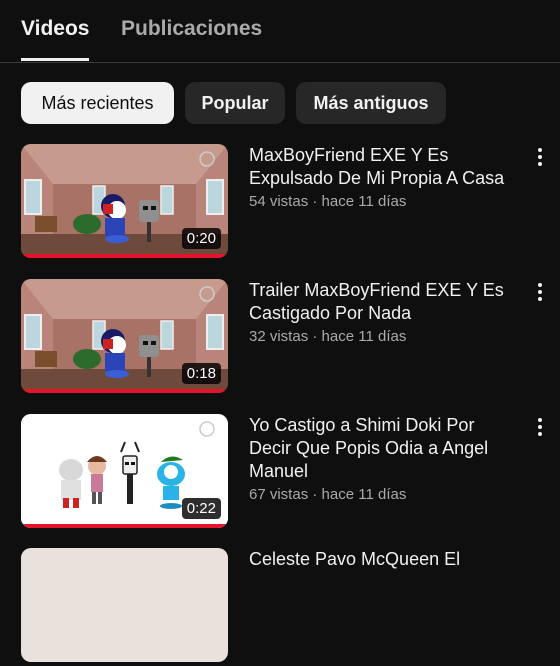 Image resolution: width=560 pixels, height=666 pixels. I want to click on tab-publicaciones: Publicaciones, so click(191, 29).